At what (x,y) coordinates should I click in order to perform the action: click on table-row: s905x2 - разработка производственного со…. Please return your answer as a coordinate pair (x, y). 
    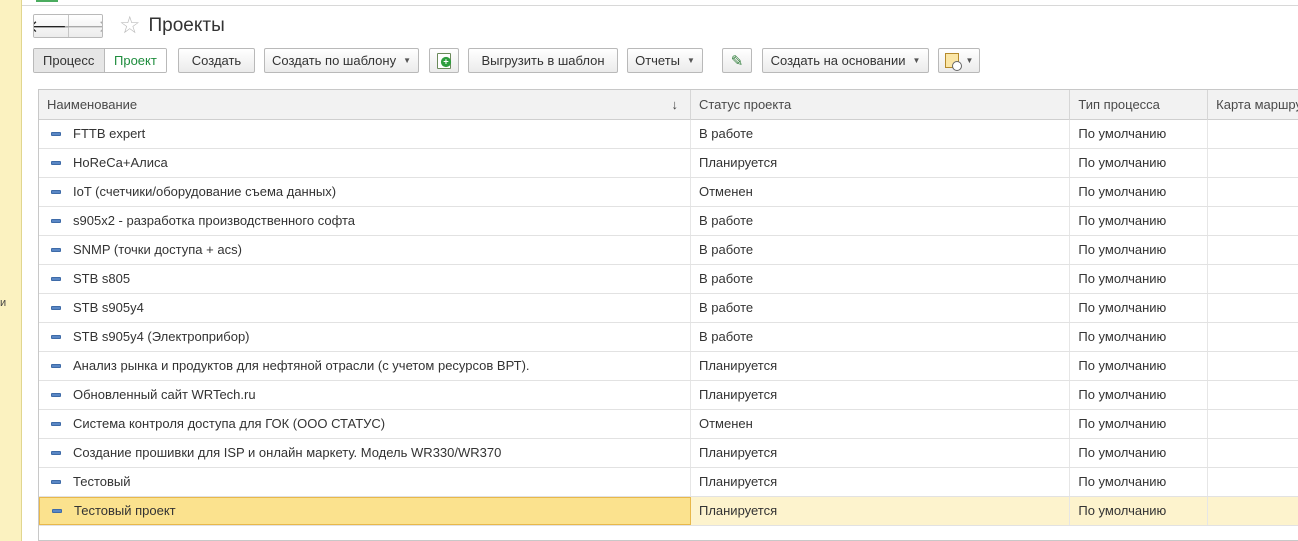
    Looking at the image, I should click on (668, 221).